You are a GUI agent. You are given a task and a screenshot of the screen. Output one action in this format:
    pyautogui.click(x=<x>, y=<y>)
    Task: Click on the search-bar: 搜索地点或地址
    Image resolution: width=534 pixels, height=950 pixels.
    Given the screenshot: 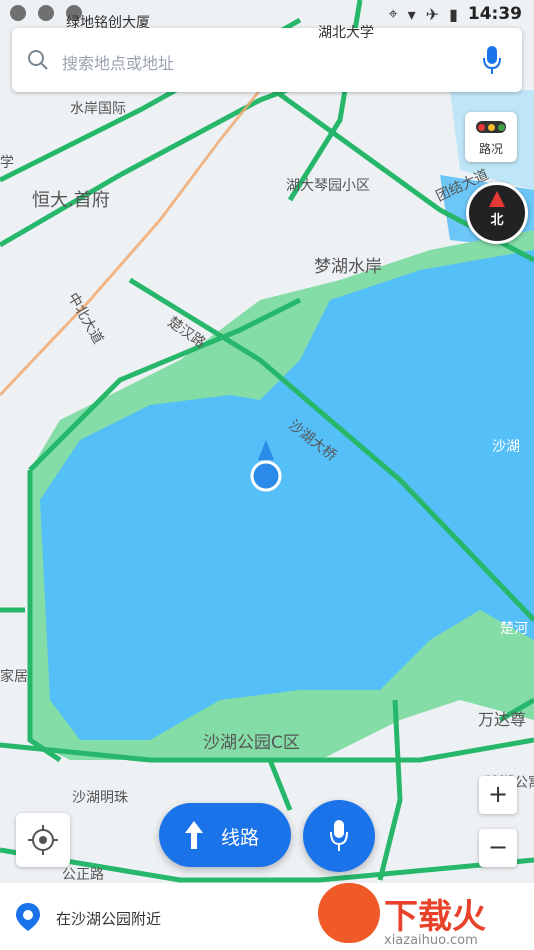 What is the action you would take?
    pyautogui.click(x=267, y=60)
    